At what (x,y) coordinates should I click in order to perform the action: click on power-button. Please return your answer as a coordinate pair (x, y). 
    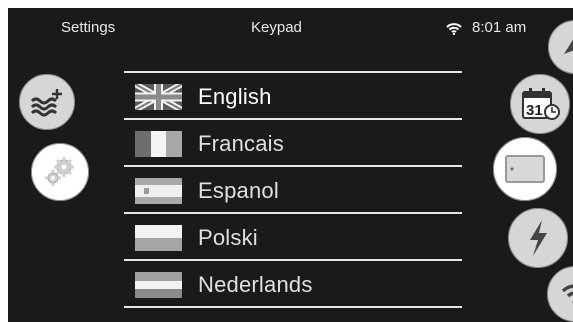
    Looking at the image, I should click on (538, 238).